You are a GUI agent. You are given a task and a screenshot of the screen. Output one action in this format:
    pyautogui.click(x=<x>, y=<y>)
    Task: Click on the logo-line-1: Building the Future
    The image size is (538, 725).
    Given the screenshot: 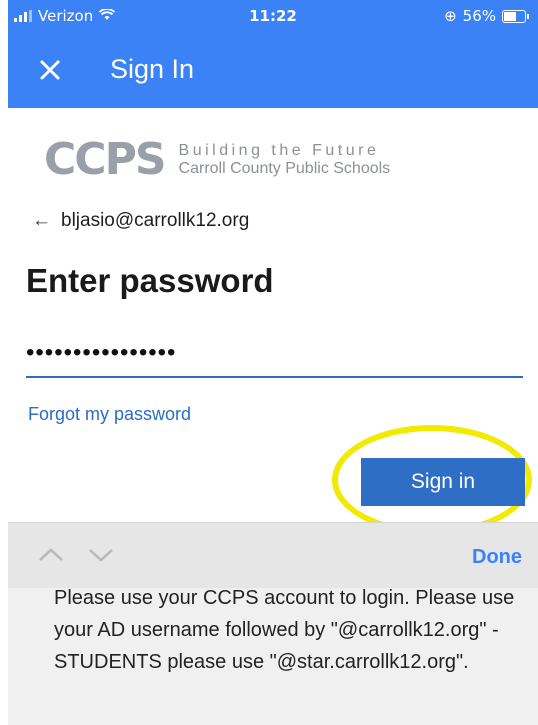 What is the action you would take?
    pyautogui.click(x=279, y=150)
    